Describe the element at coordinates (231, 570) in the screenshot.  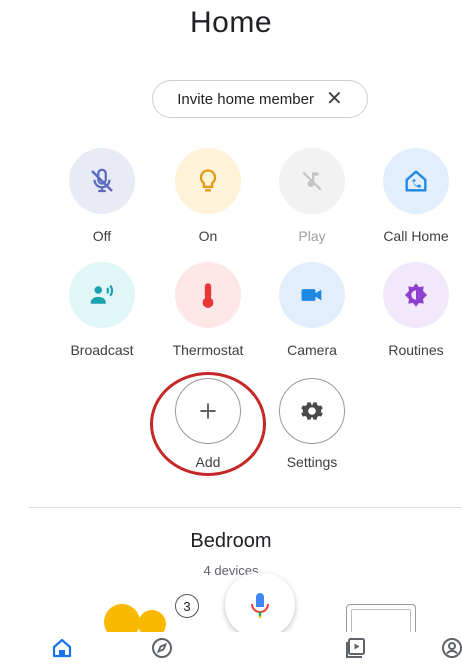
I see `room-device-count: 4 devices` at that location.